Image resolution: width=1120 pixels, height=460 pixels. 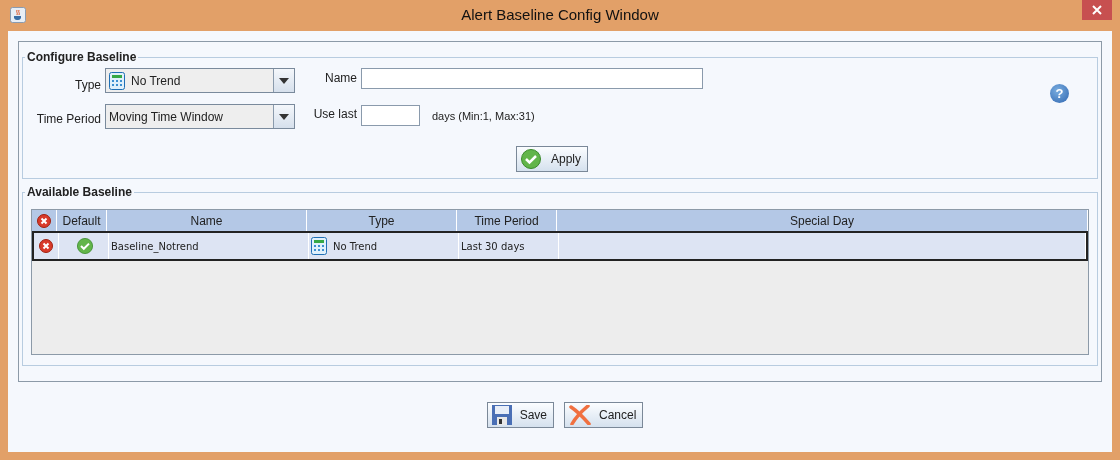 What do you see at coordinates (382, 220) in the screenshot?
I see `column-header: Type` at bounding box center [382, 220].